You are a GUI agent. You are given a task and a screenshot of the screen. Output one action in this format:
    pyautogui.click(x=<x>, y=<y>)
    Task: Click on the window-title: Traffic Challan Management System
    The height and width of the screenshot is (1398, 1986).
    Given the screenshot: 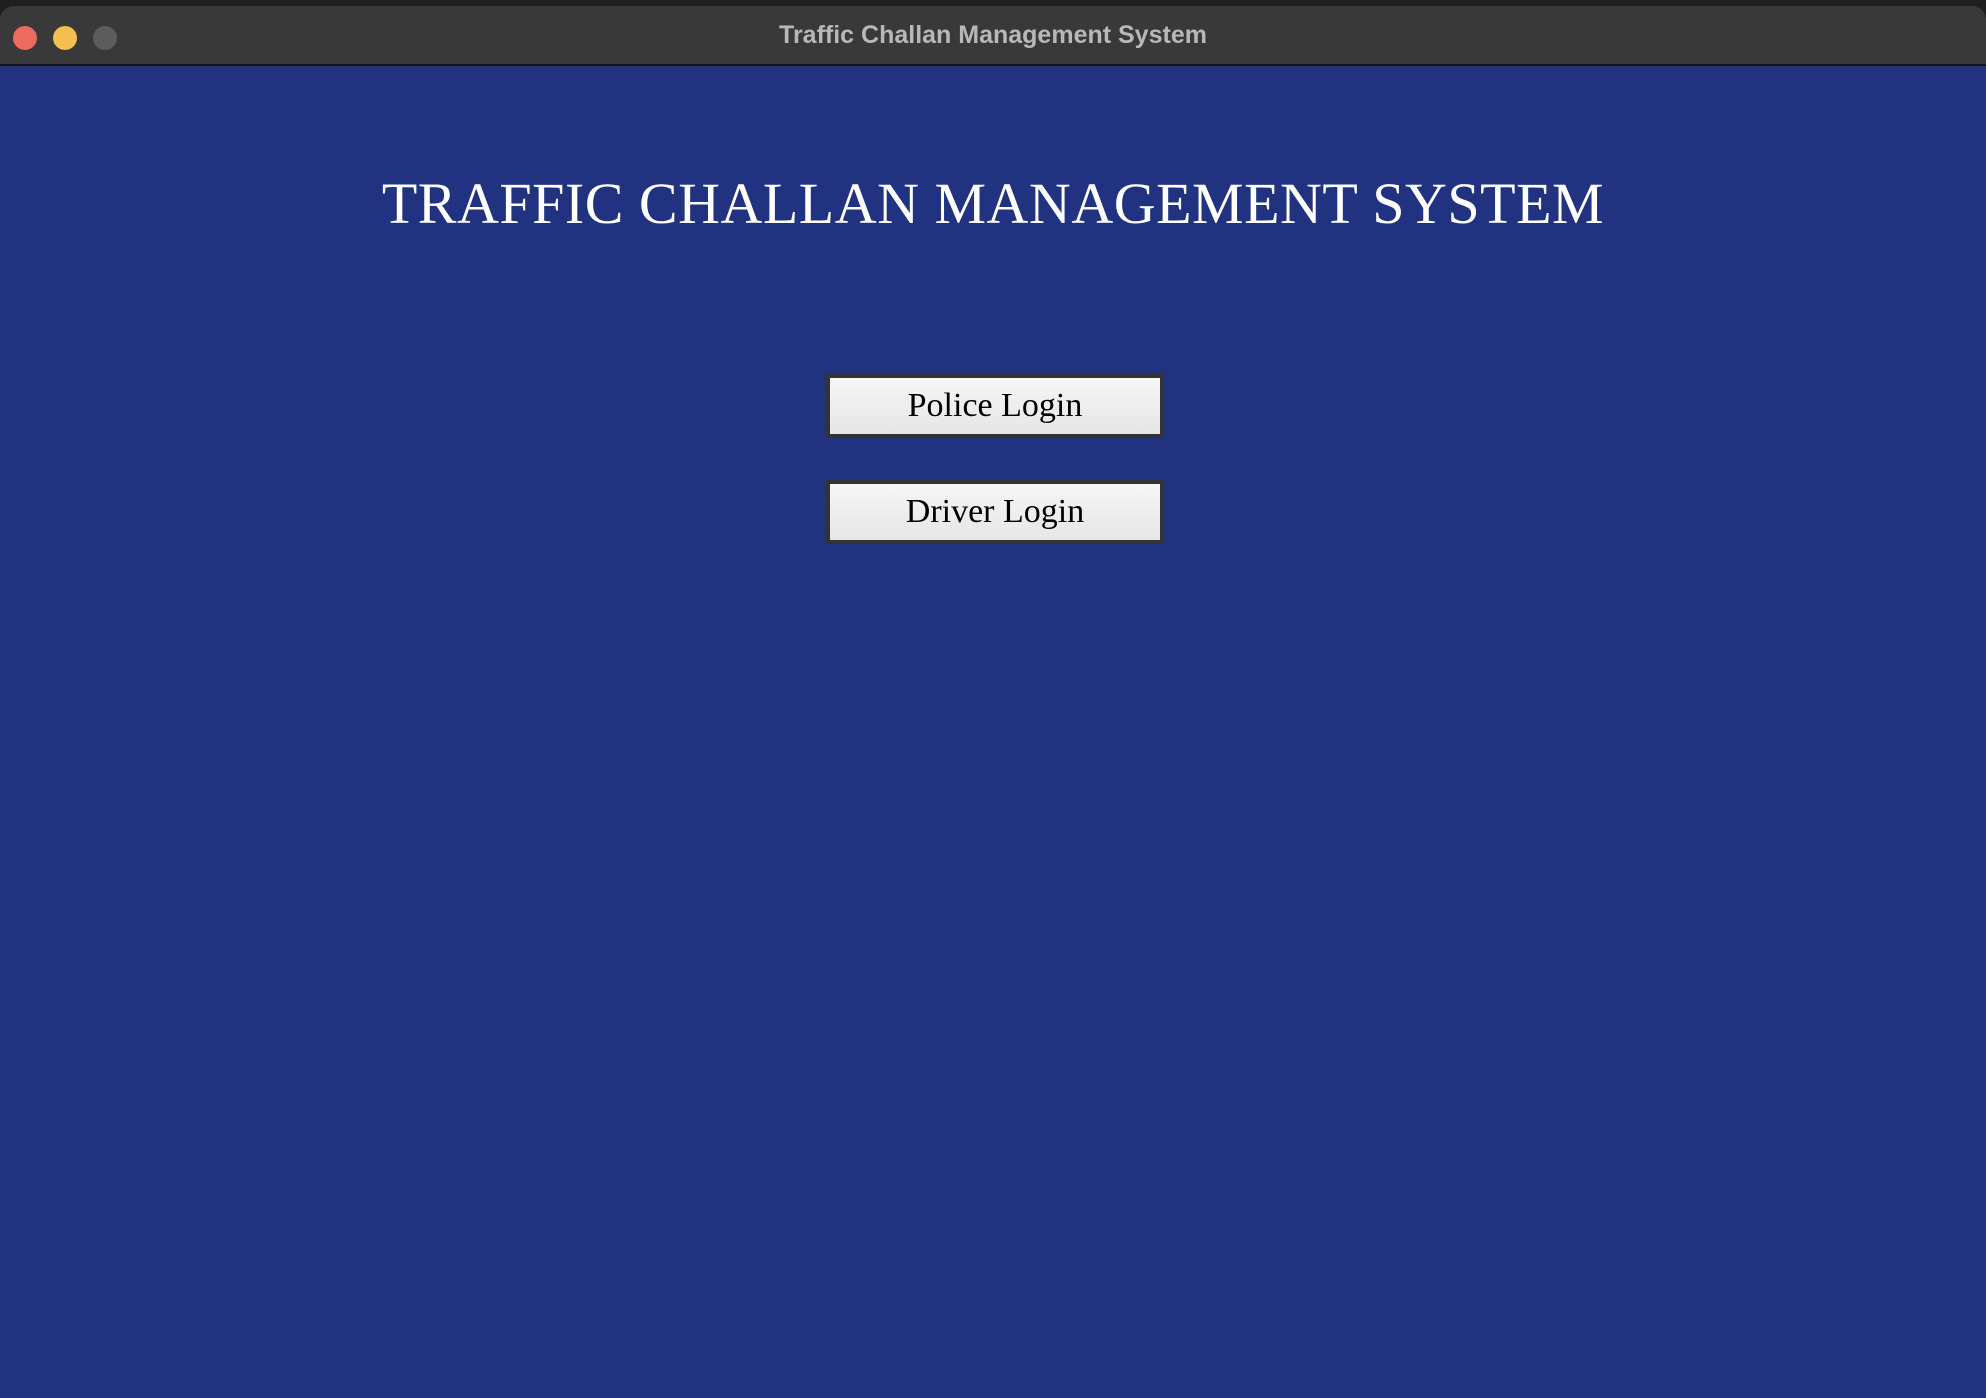 What is the action you would take?
    pyautogui.click(x=993, y=35)
    